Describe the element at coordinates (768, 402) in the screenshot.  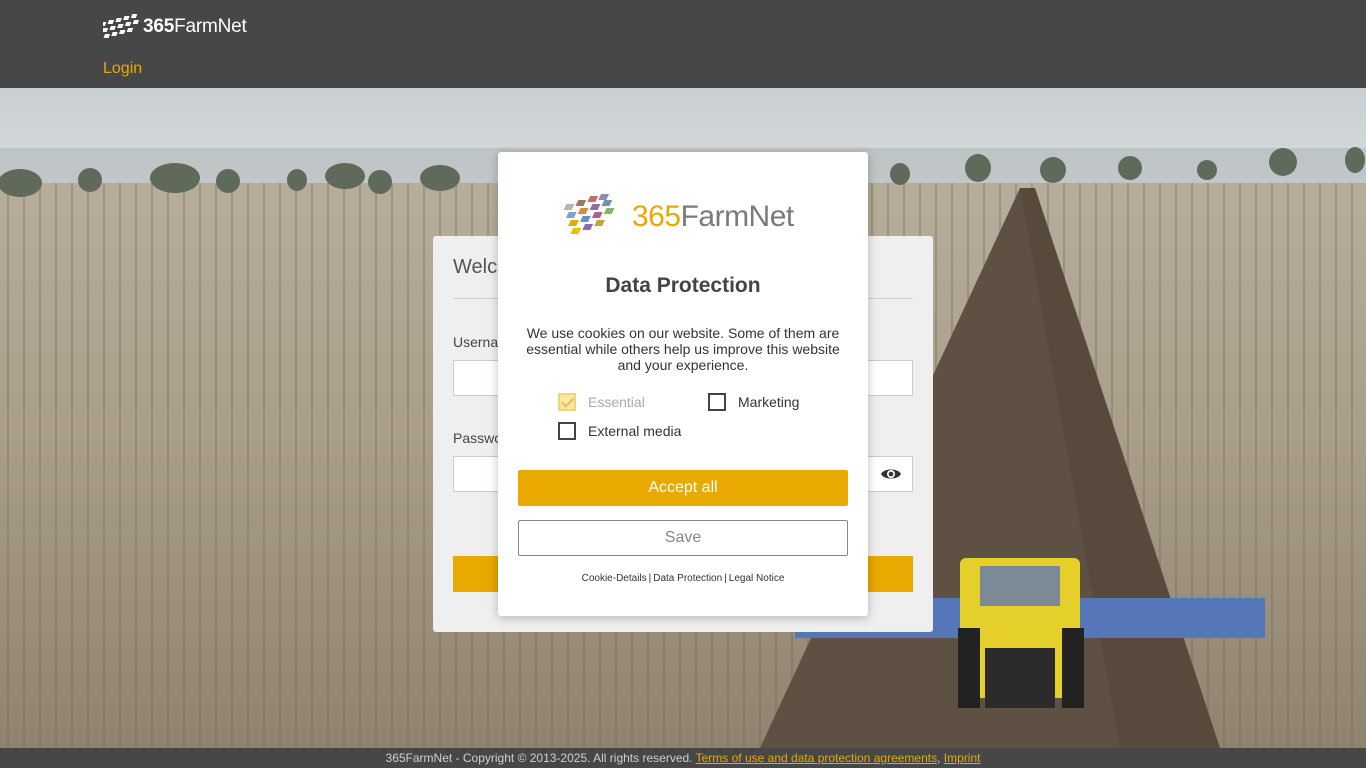
I see `marketing-label: Marketing` at that location.